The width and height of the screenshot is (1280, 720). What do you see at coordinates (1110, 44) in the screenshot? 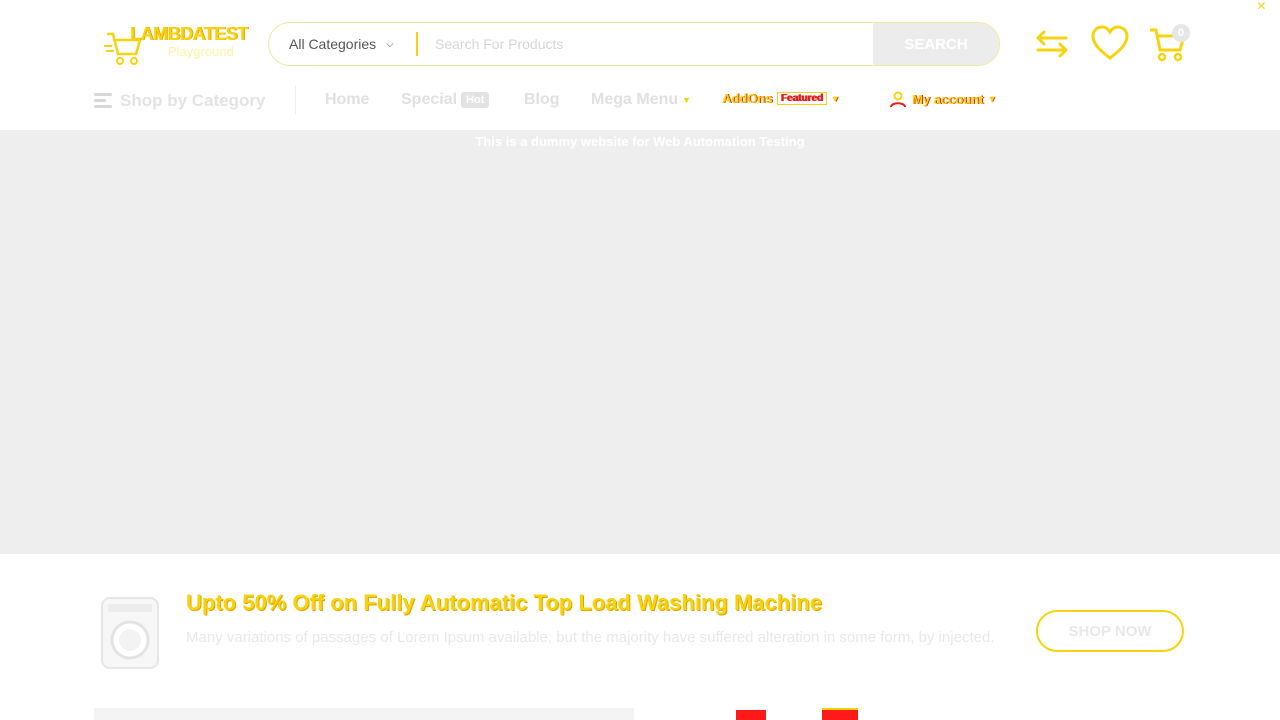
I see `heart-icon` at bounding box center [1110, 44].